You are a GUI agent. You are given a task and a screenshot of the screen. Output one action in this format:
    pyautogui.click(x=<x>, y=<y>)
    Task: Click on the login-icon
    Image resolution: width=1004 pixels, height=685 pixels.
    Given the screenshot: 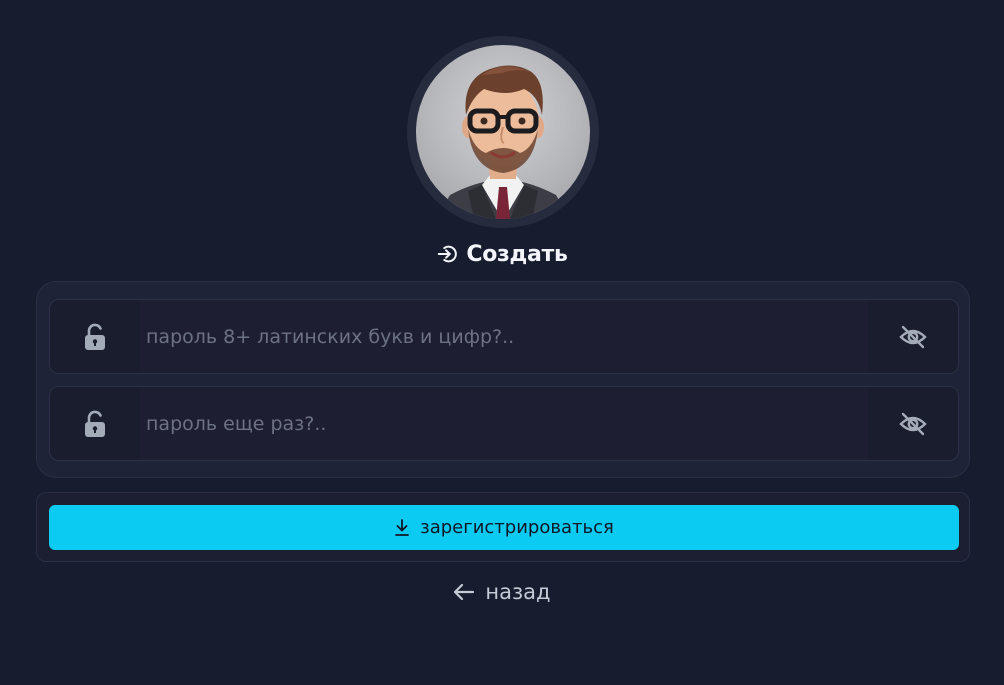 What is the action you would take?
    pyautogui.click(x=447, y=254)
    